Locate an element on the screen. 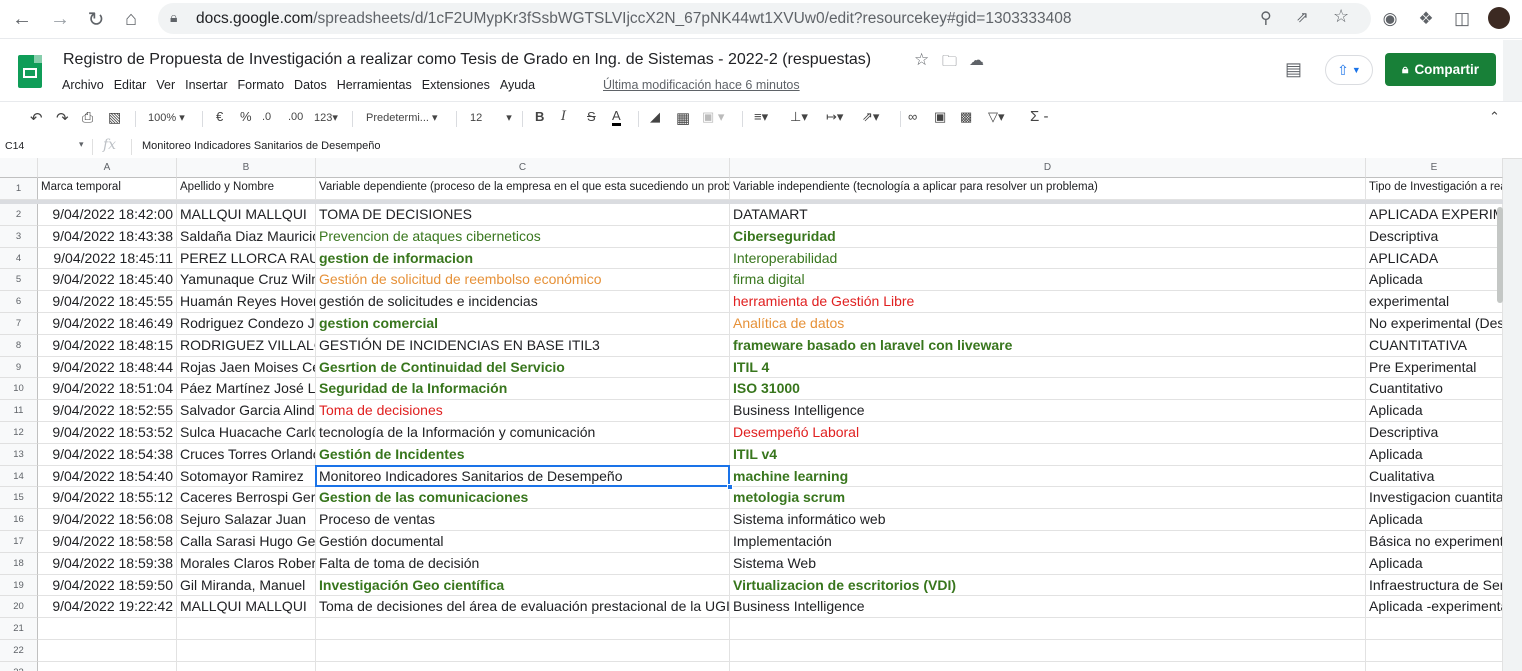  sheets-logo-icon is located at coordinates (30, 71).